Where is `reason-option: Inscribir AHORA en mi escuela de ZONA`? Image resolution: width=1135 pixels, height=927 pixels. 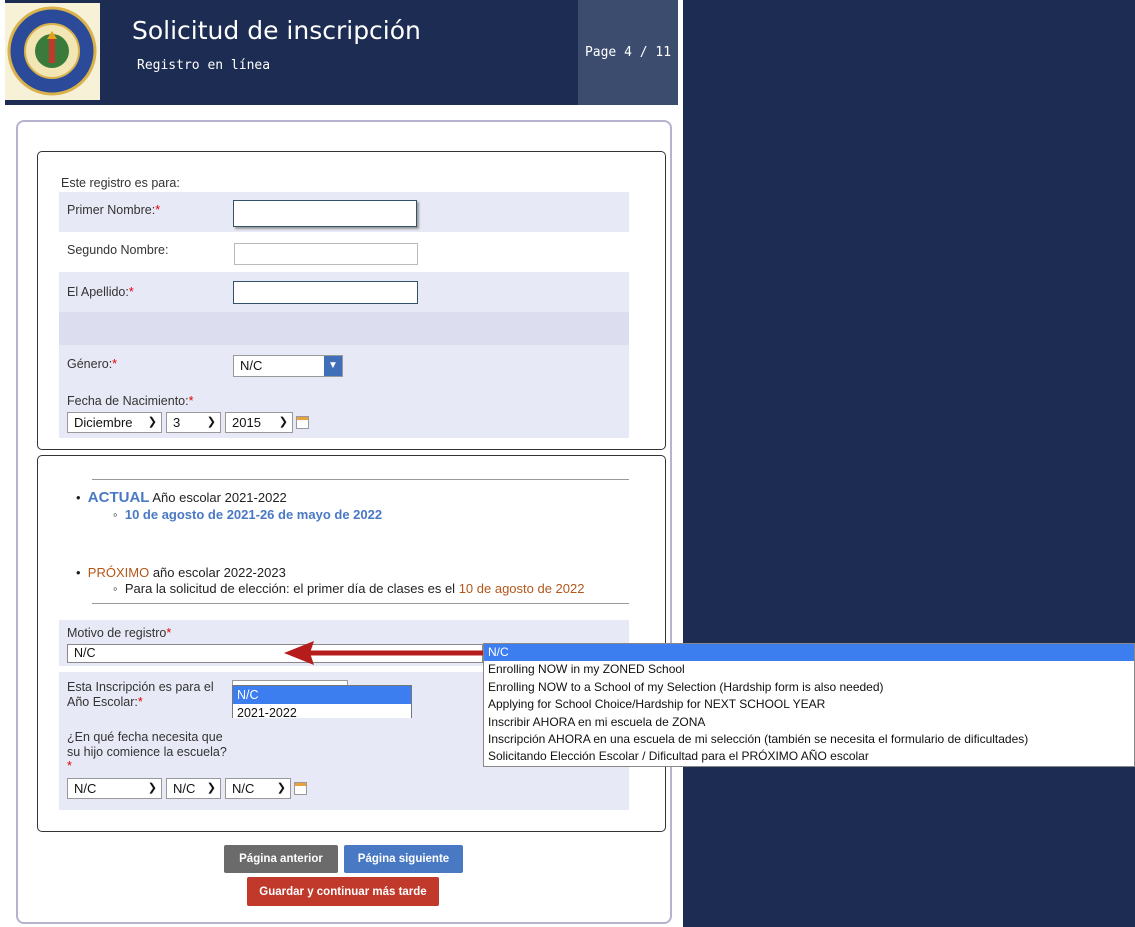
reason-option: Inscribir AHORA en mi escuela de ZONA is located at coordinates (809, 722).